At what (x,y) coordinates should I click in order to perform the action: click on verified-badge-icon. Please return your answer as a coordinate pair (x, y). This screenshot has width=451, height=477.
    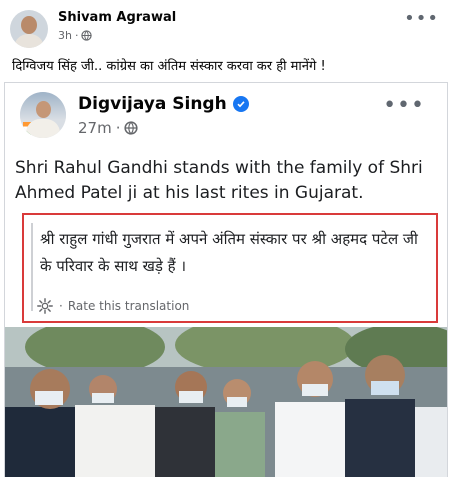
    Looking at the image, I should click on (240, 104).